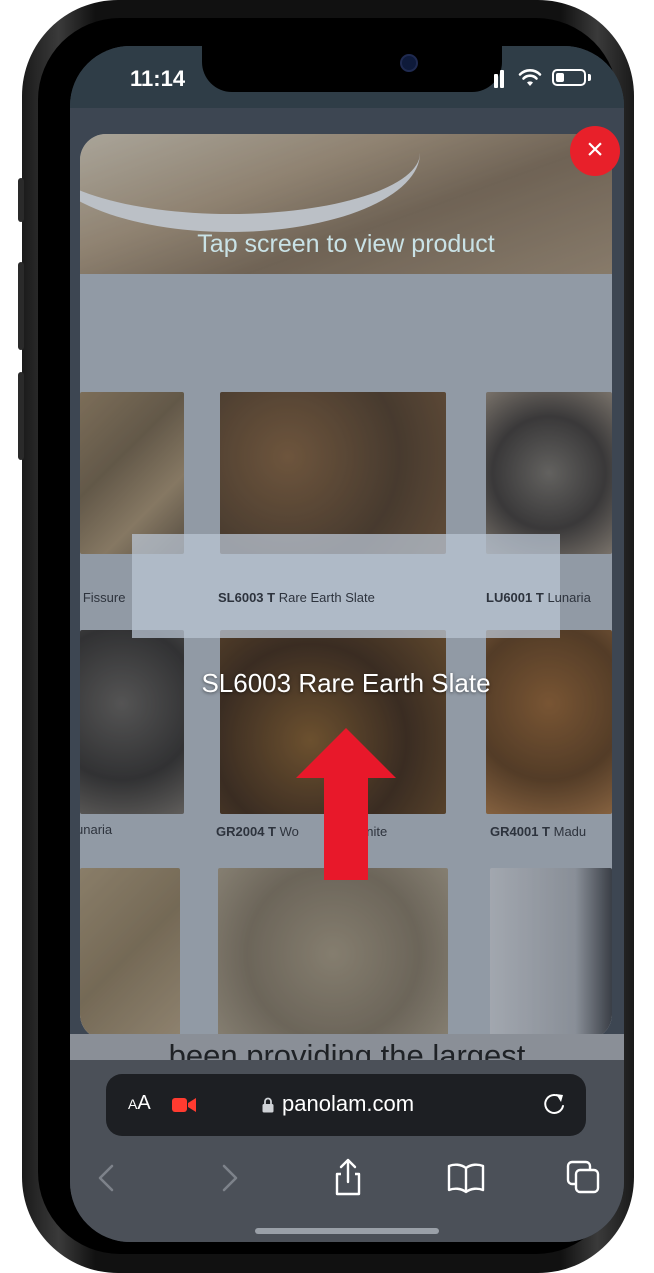 The width and height of the screenshot is (654, 1273). What do you see at coordinates (346, 683) in the screenshot?
I see `product-title: SL6003 Rare Earth Slate` at bounding box center [346, 683].